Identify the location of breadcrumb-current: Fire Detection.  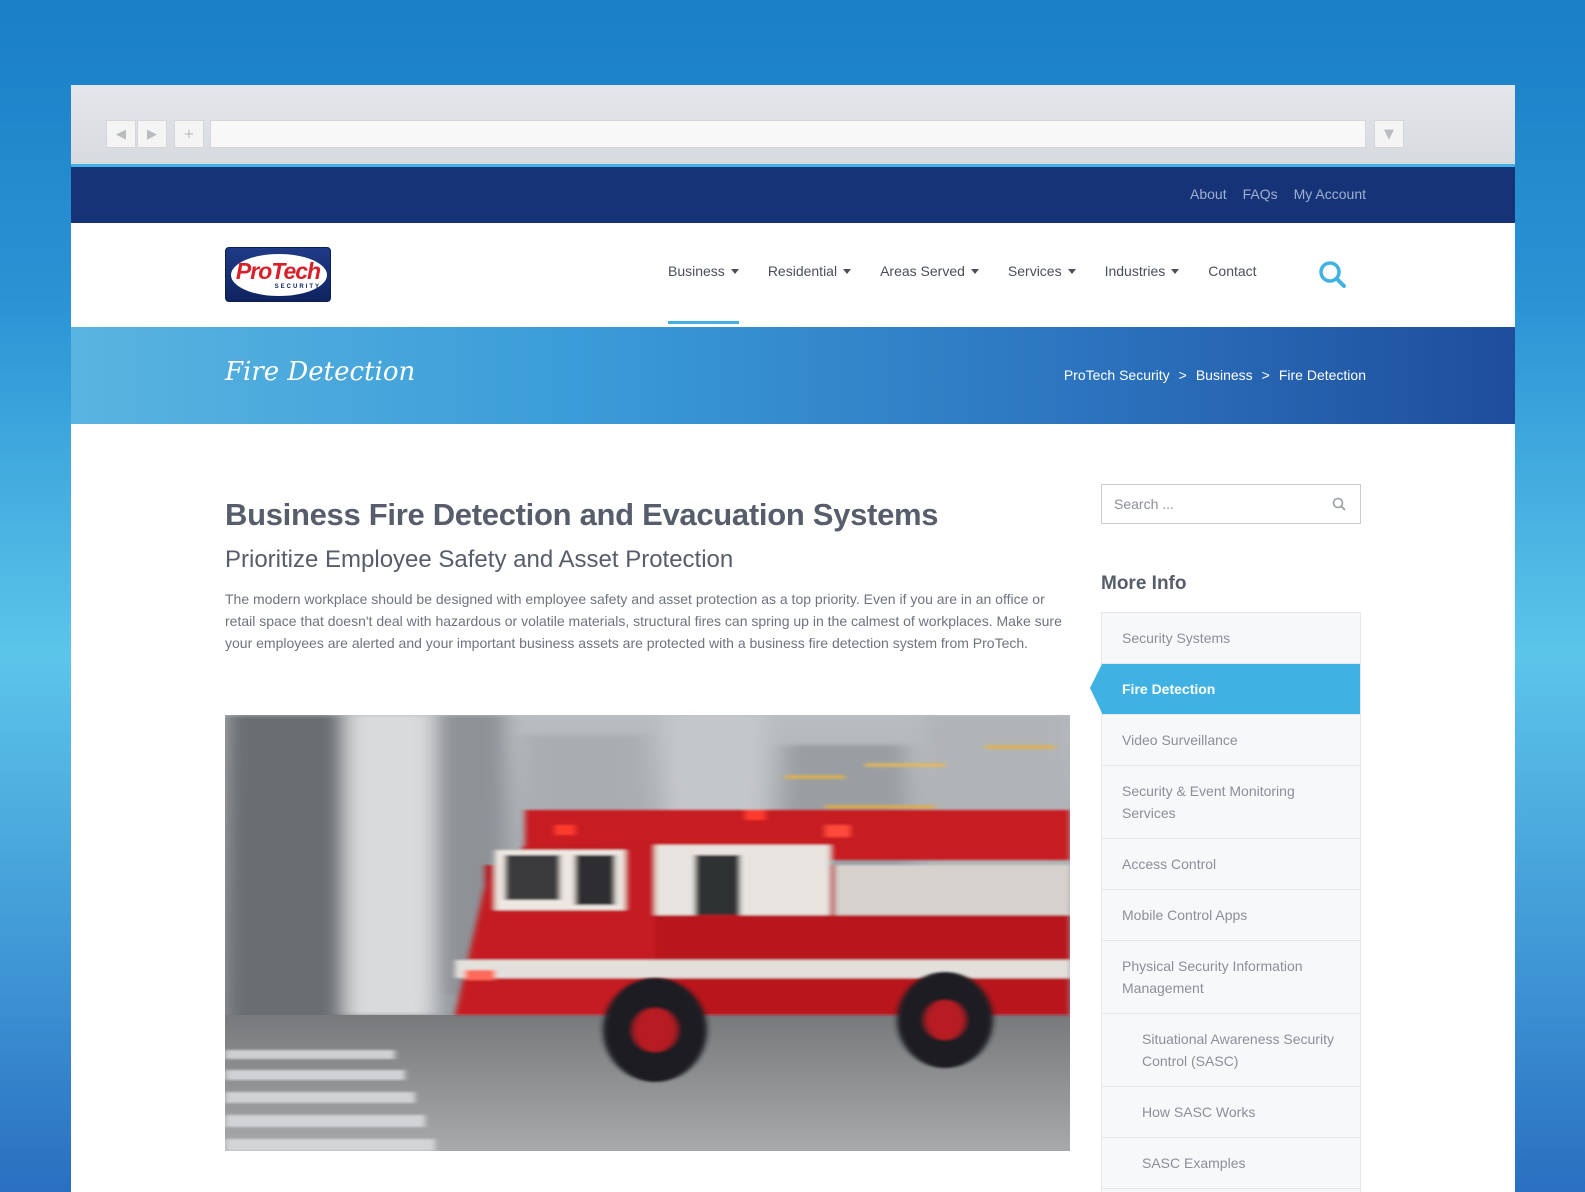
(1322, 375).